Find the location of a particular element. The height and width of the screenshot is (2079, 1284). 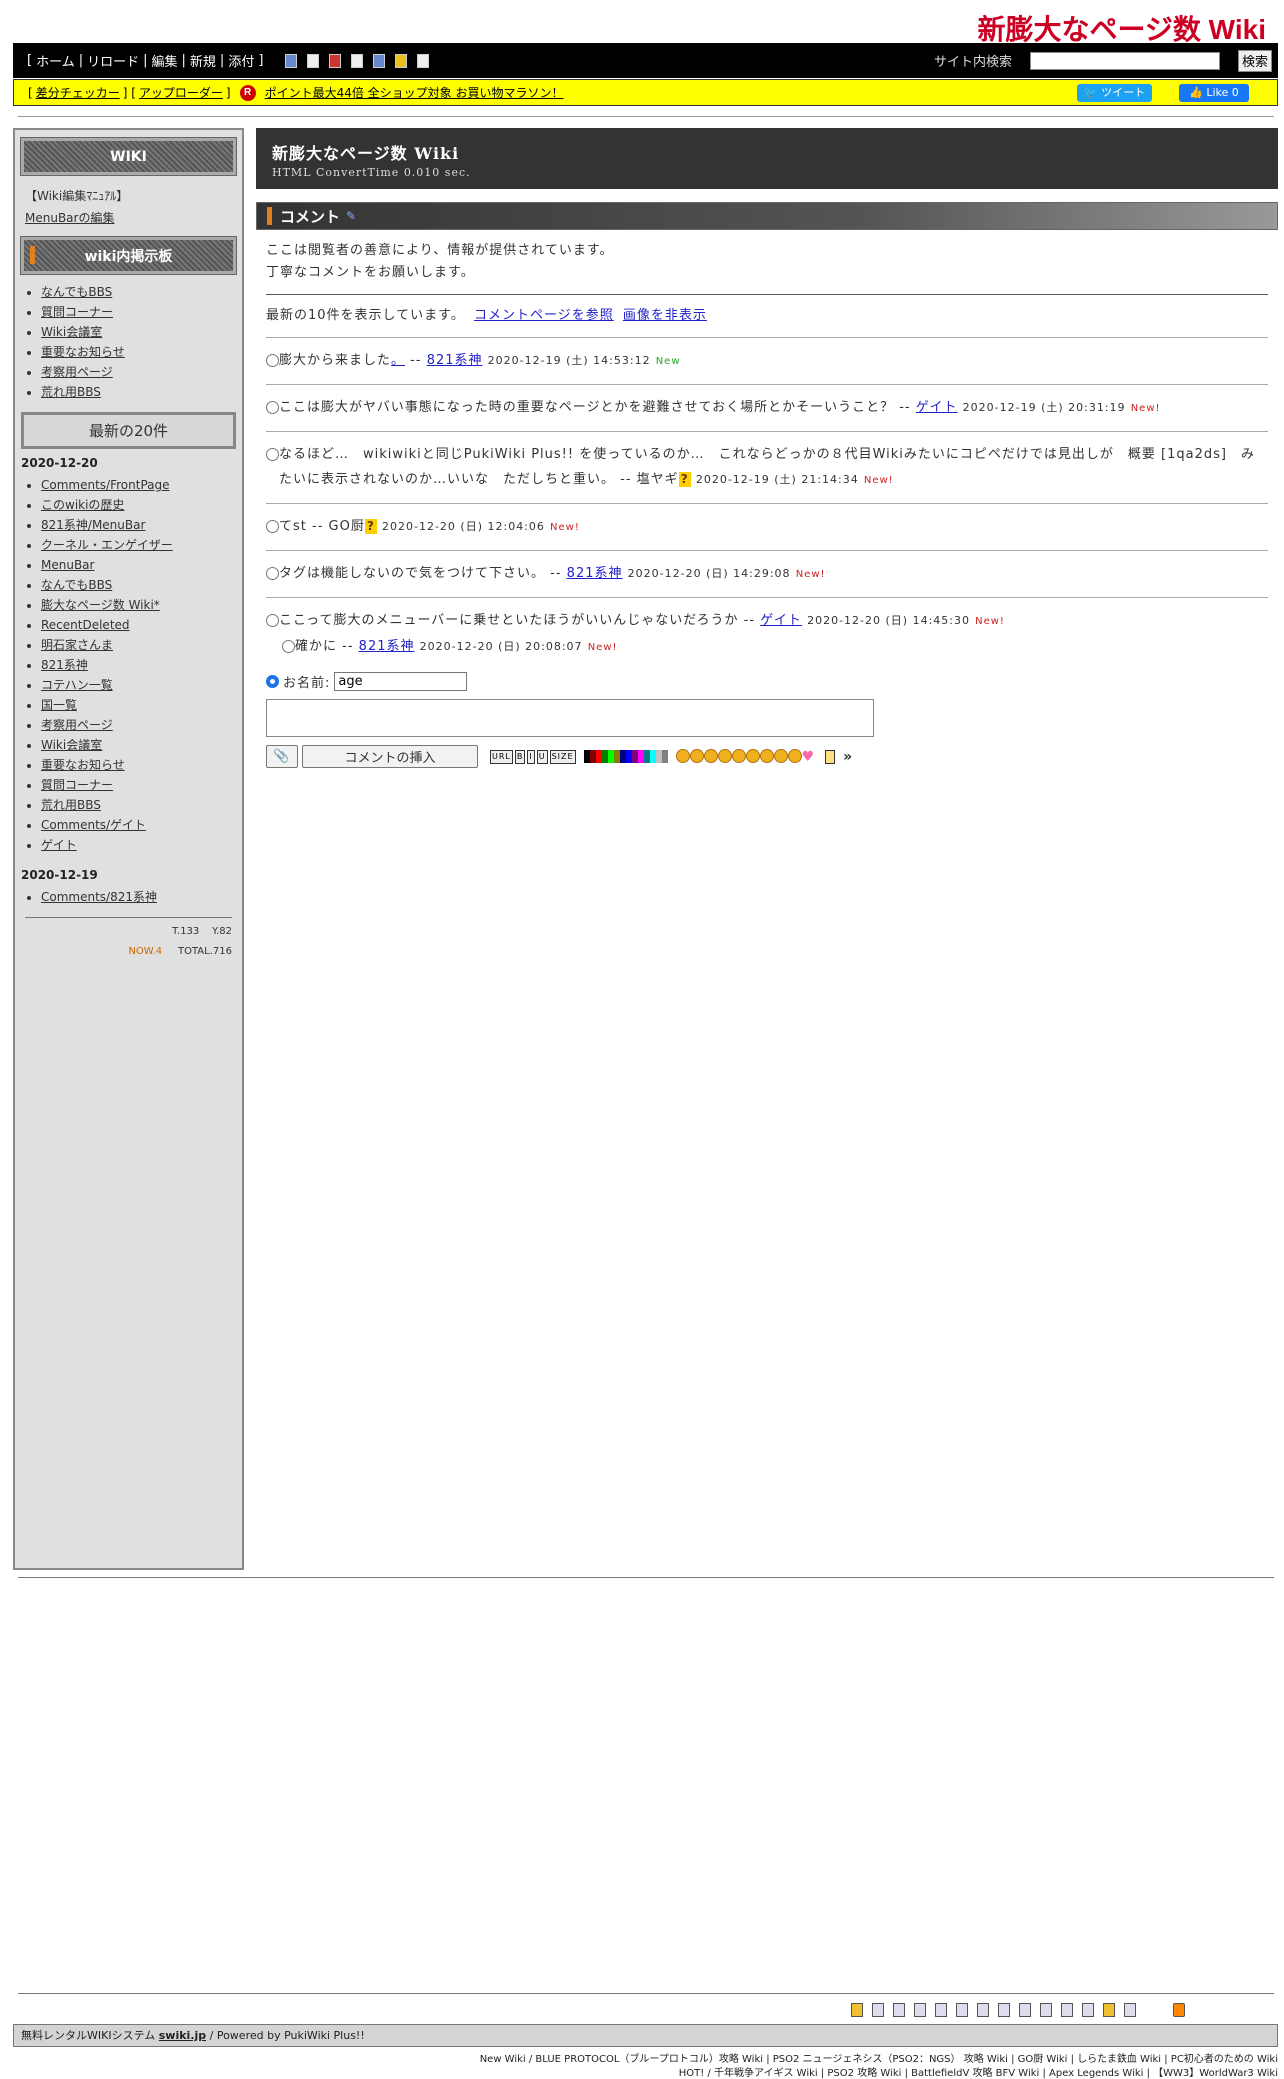

comment-page-link: コメントページを参照 is located at coordinates (544, 315).